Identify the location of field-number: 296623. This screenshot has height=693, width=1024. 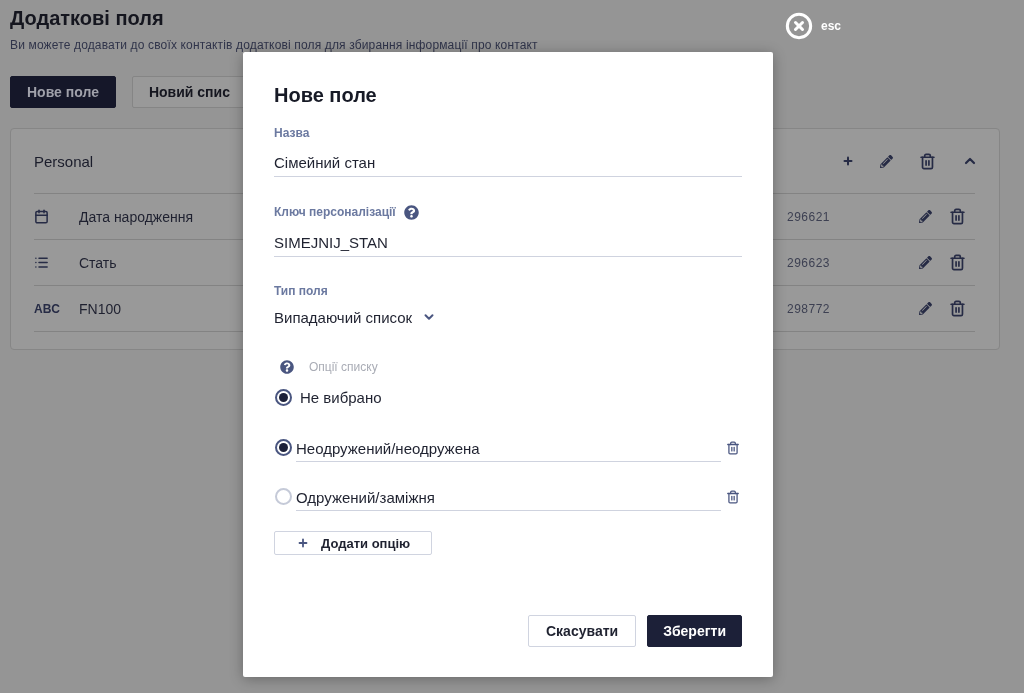
(809, 262).